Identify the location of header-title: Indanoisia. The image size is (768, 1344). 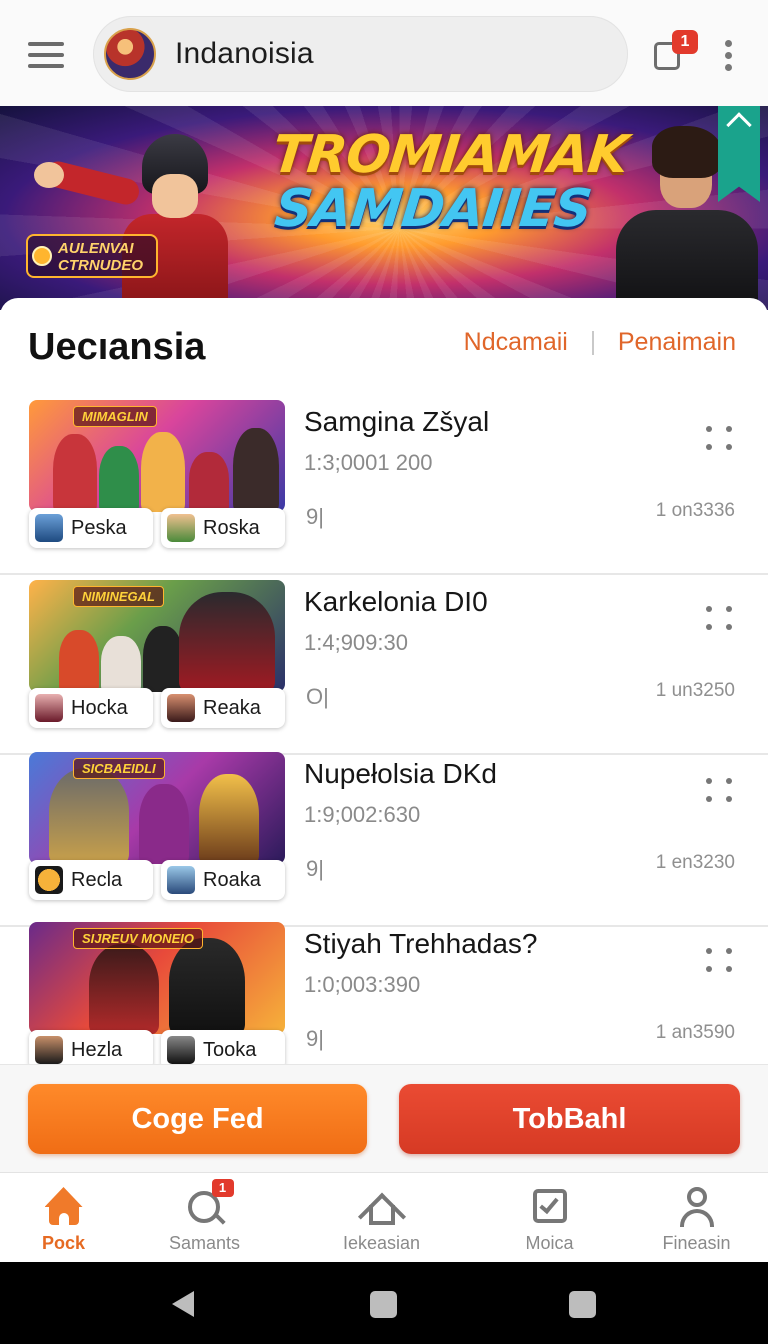
(244, 53).